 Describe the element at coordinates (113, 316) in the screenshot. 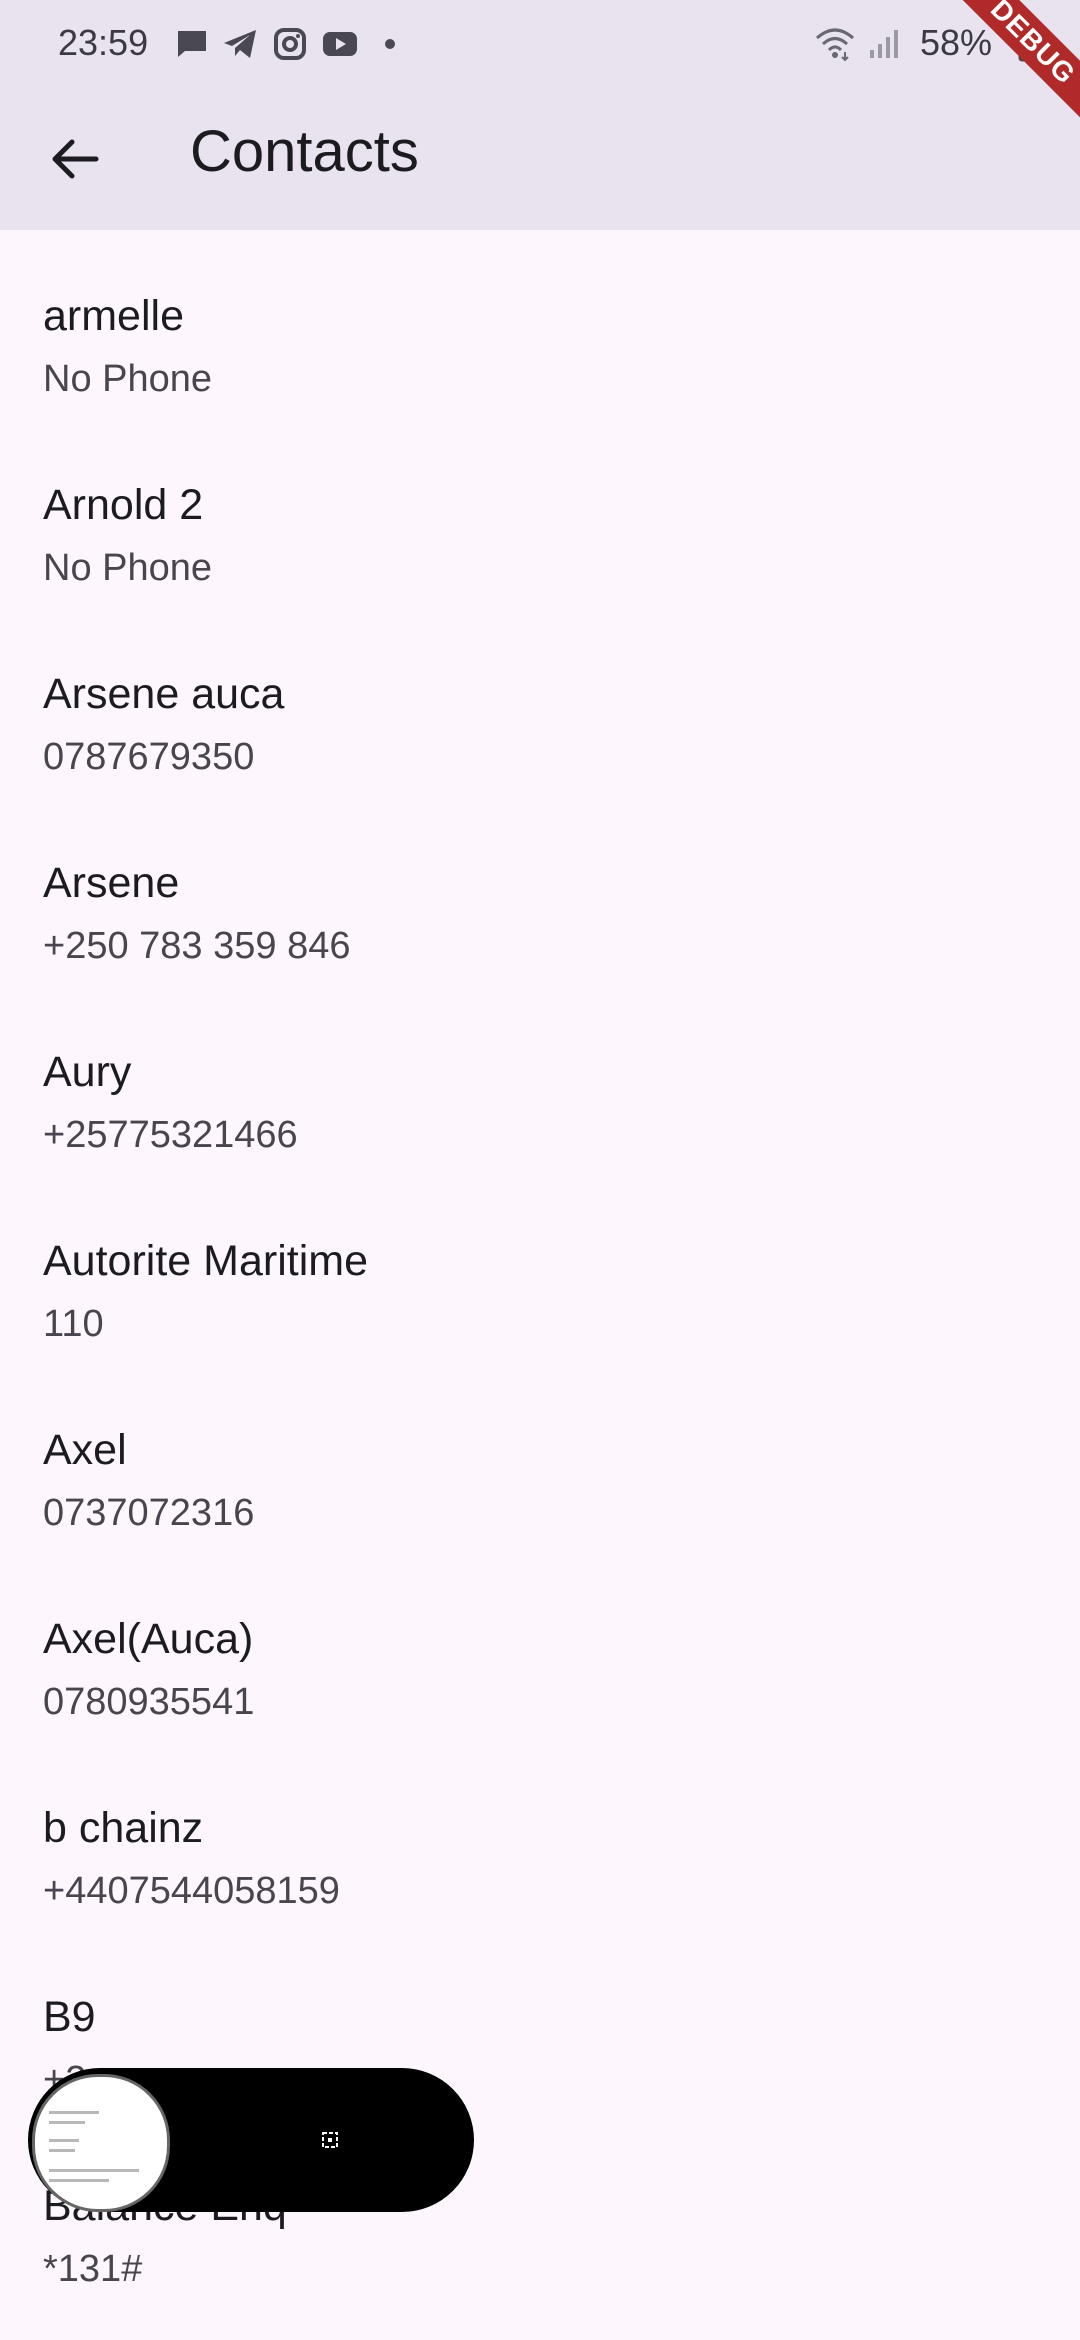

I see `contact-name: armelle` at that location.